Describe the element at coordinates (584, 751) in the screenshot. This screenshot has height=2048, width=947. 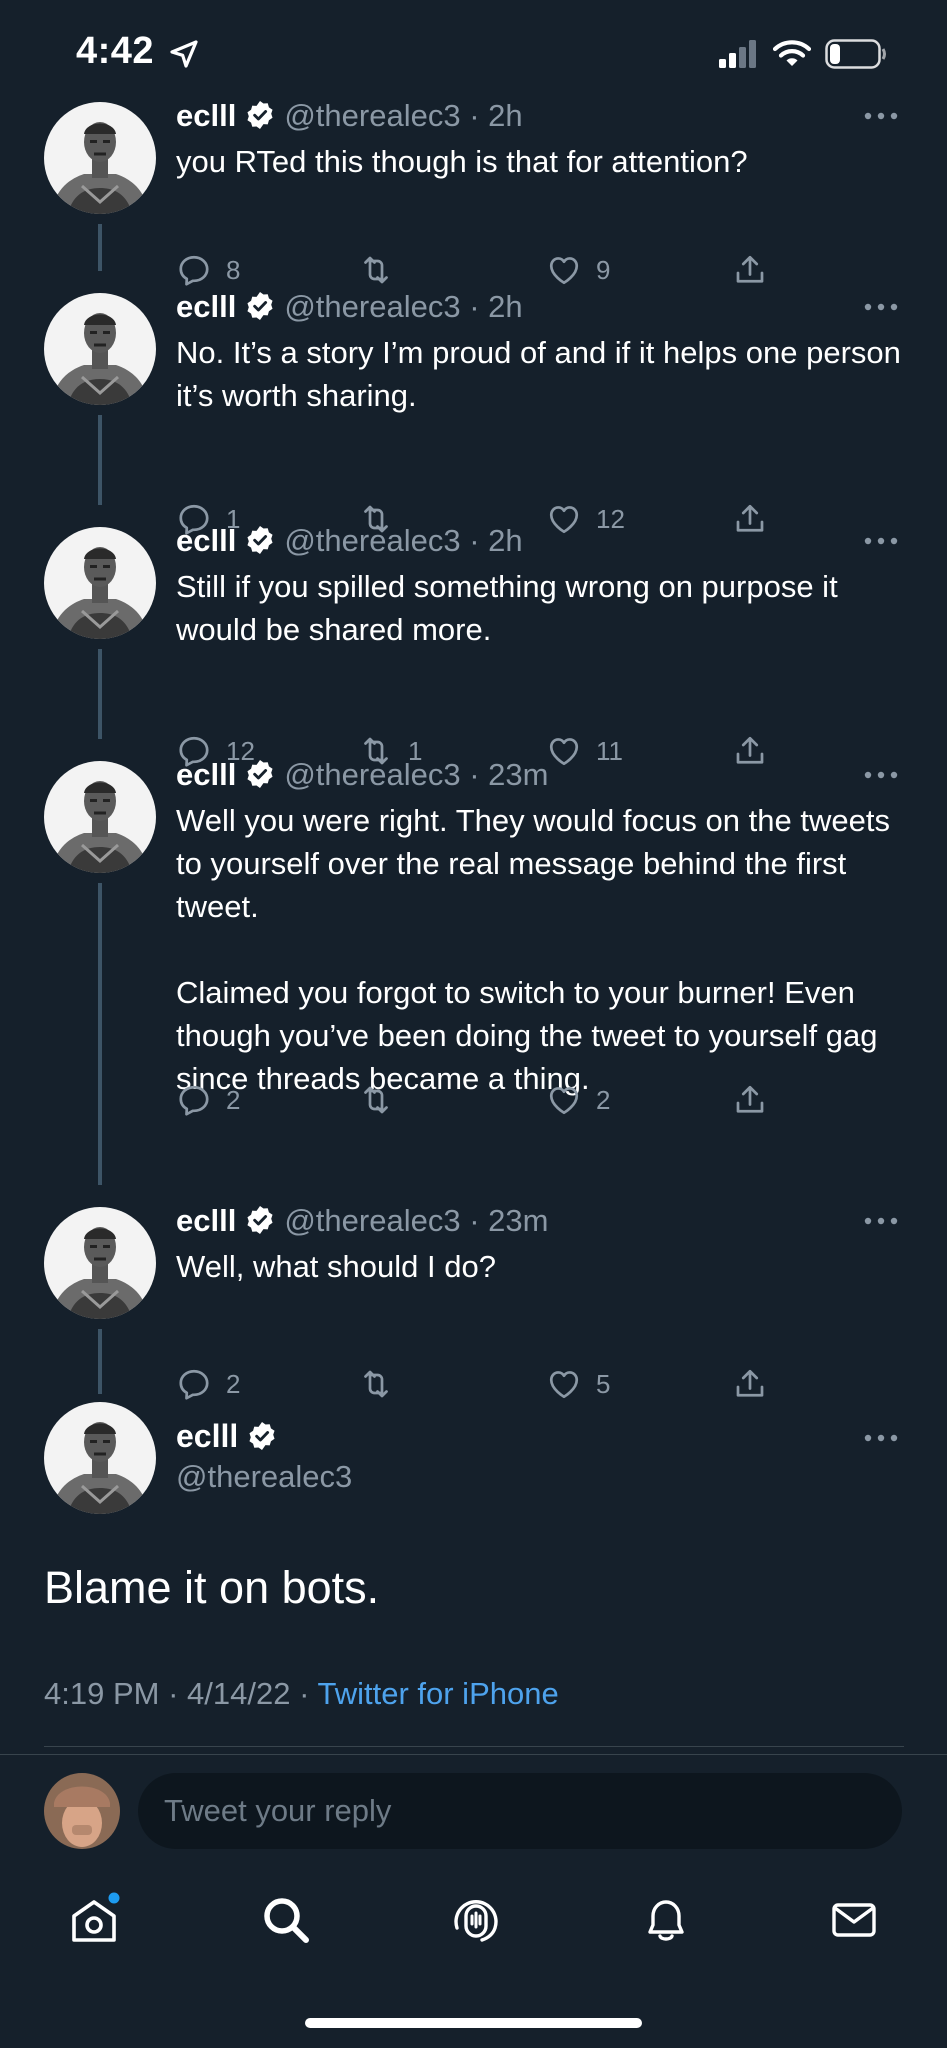
I see `like-button: 11` at that location.